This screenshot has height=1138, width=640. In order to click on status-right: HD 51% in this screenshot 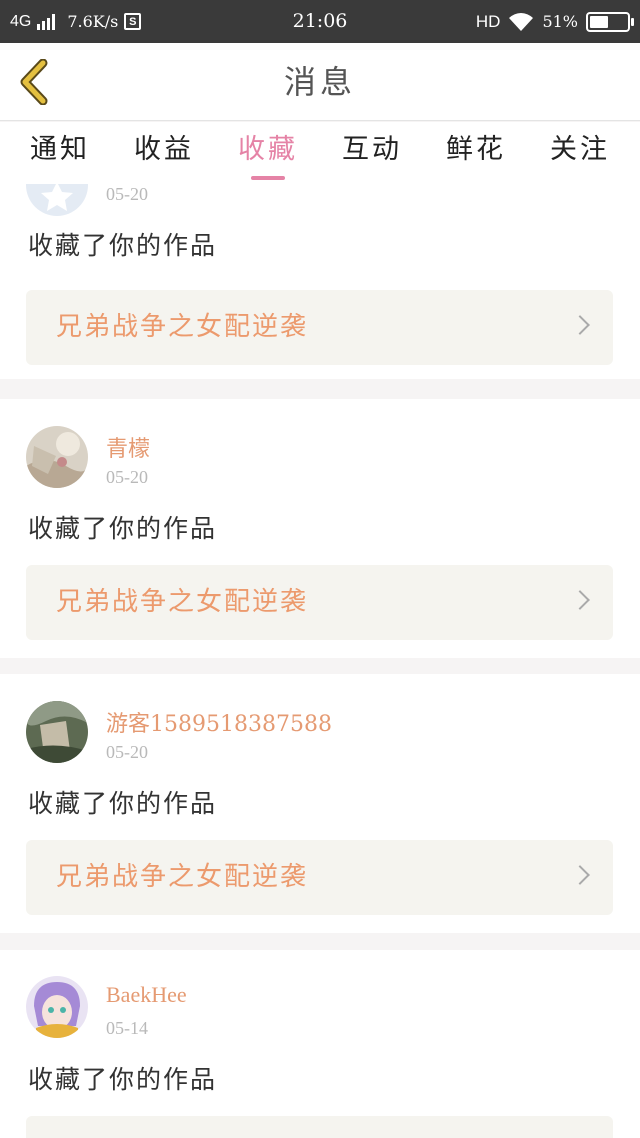, I will do `click(554, 21)`.